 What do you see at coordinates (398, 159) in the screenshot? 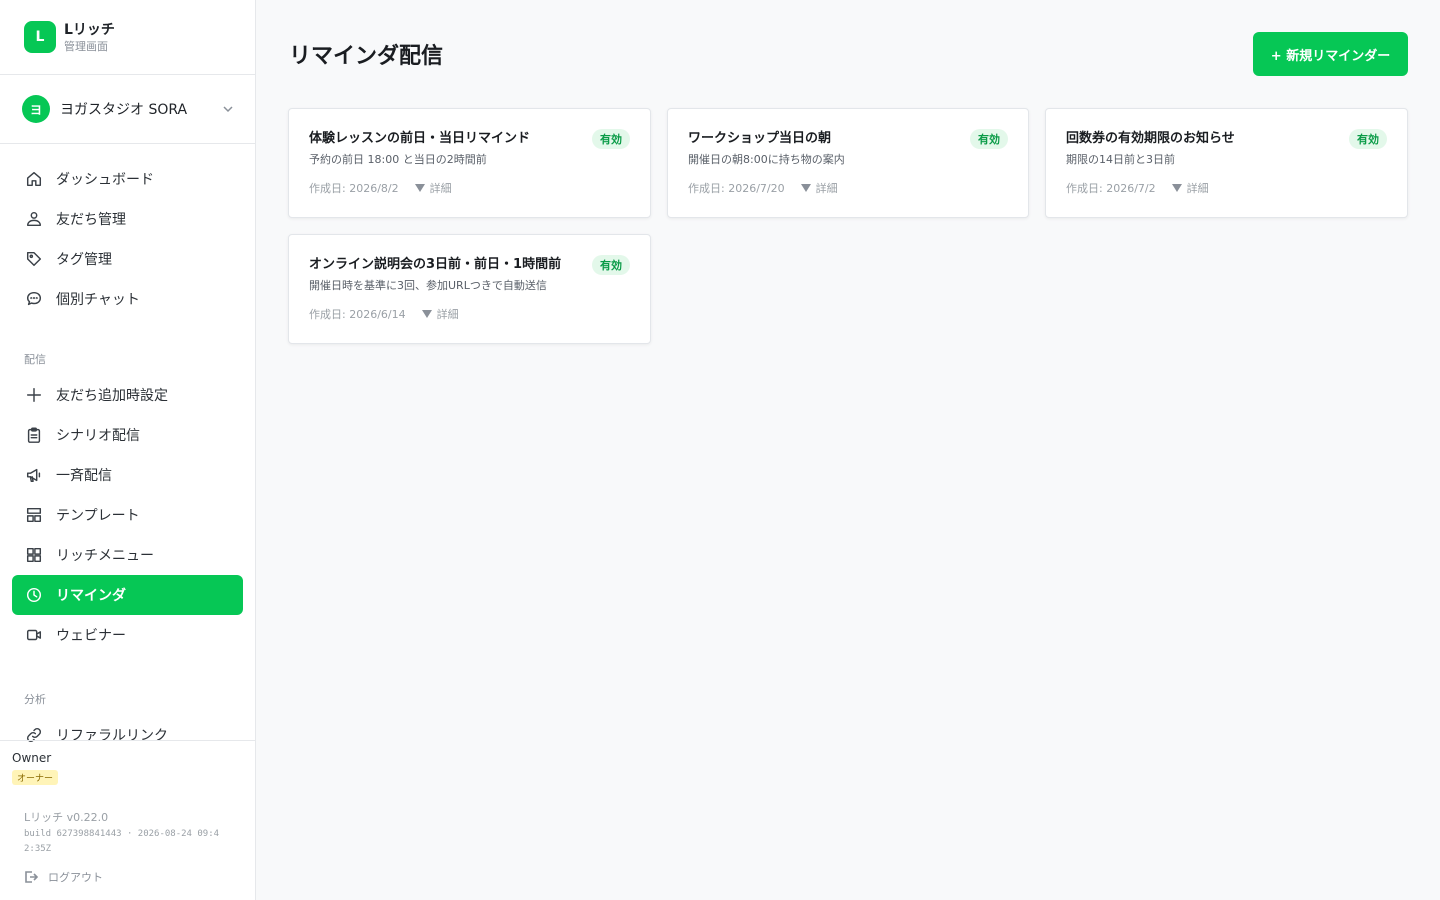
I see `reminder-description: 予約の前日 18:00 と当日の2時間前` at bounding box center [398, 159].